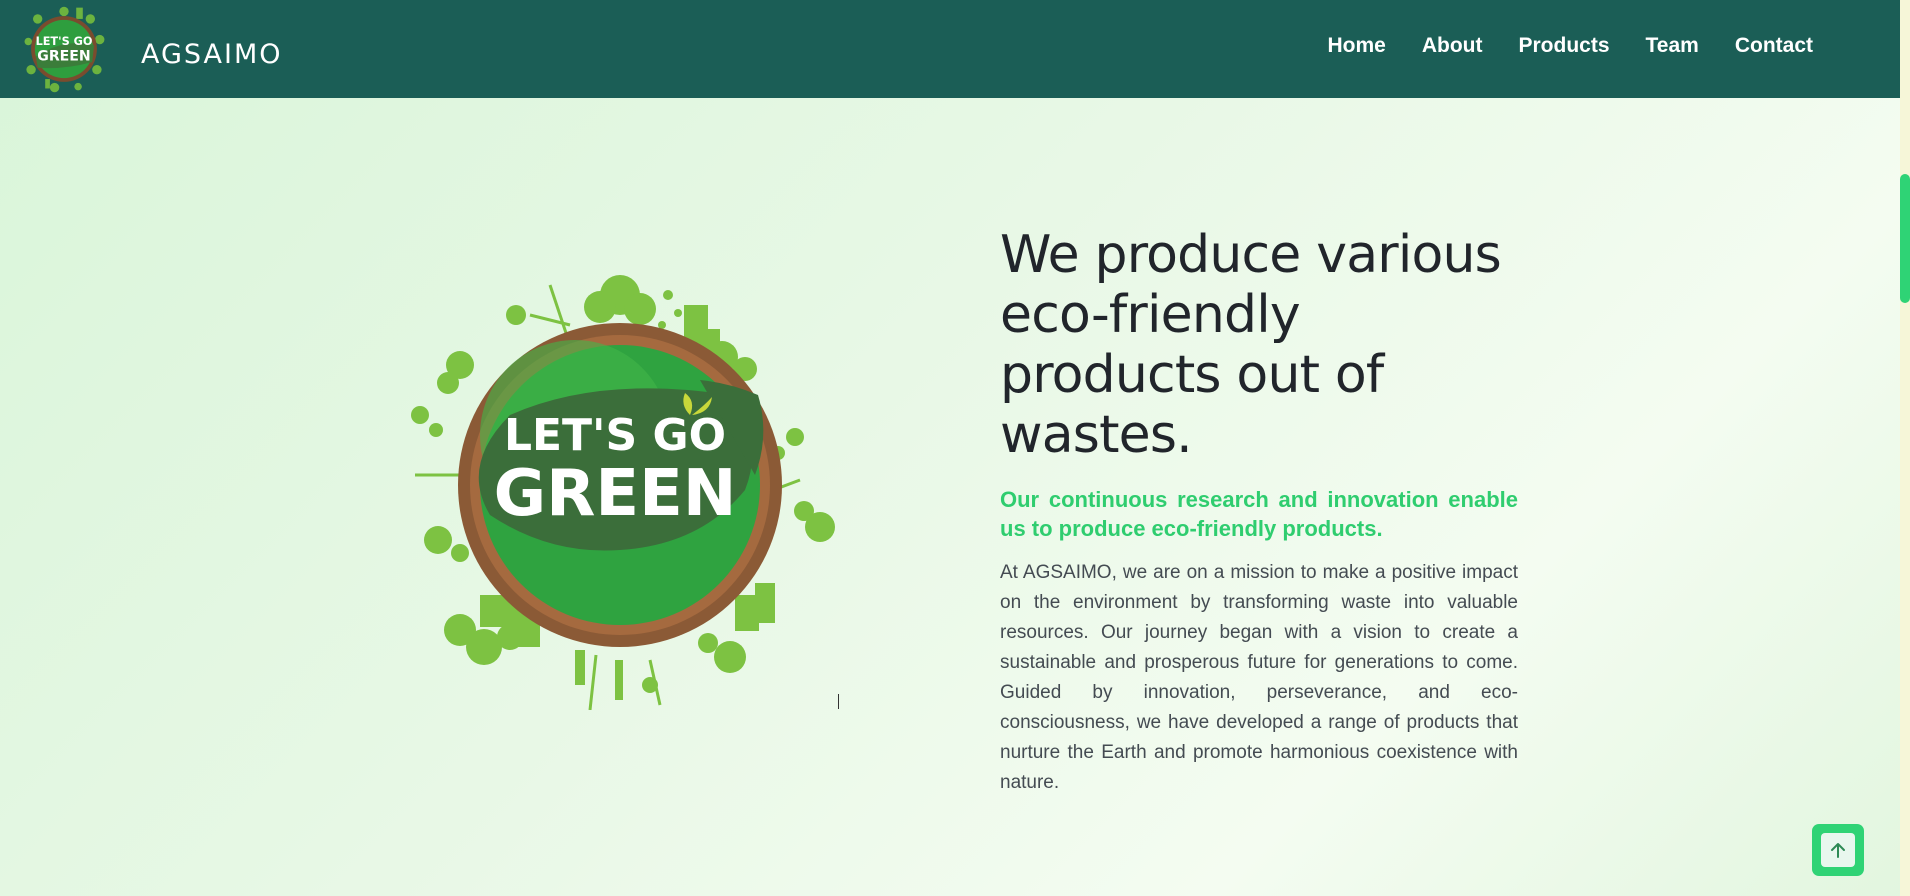  I want to click on brand-name: AGSAIMO, so click(212, 54).